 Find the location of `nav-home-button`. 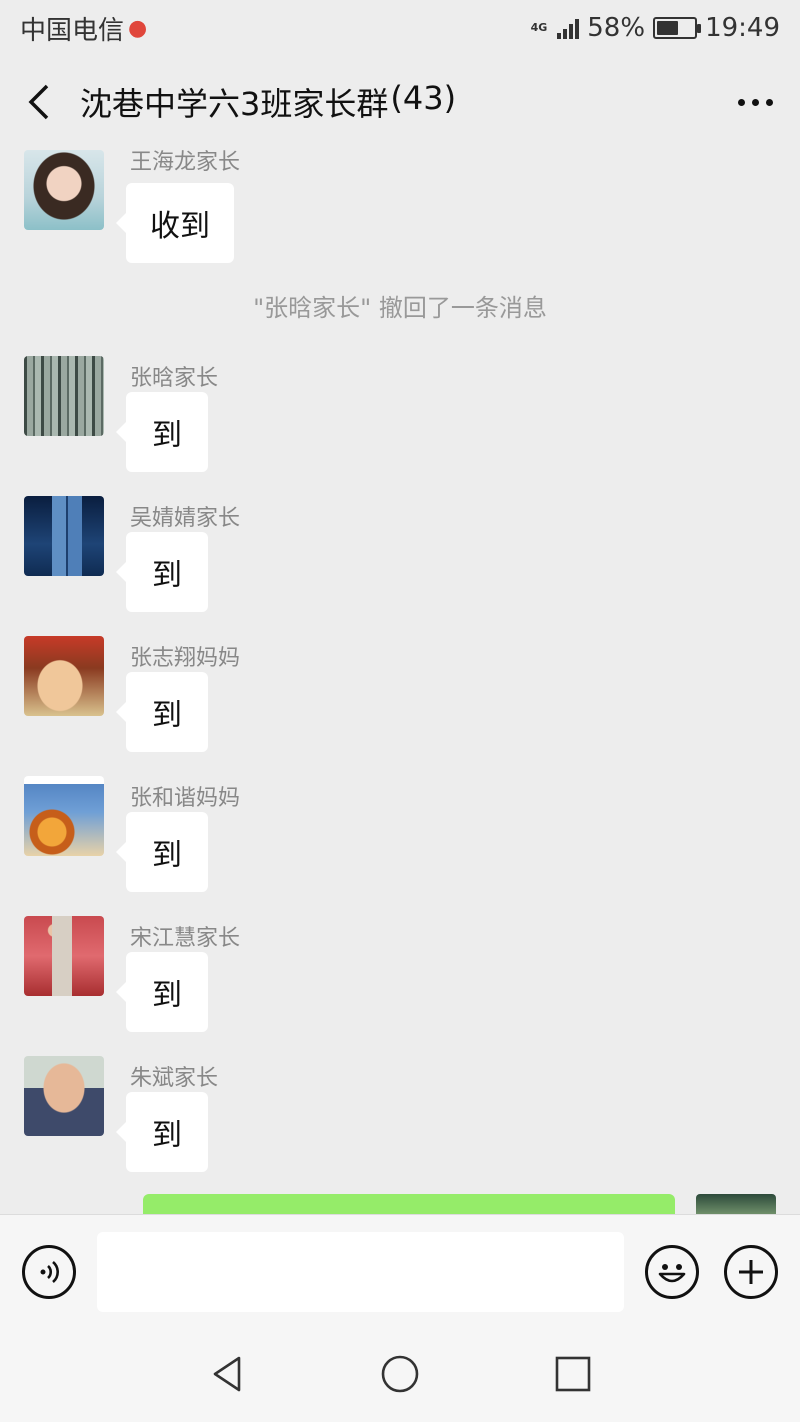

nav-home-button is located at coordinates (400, 1374).